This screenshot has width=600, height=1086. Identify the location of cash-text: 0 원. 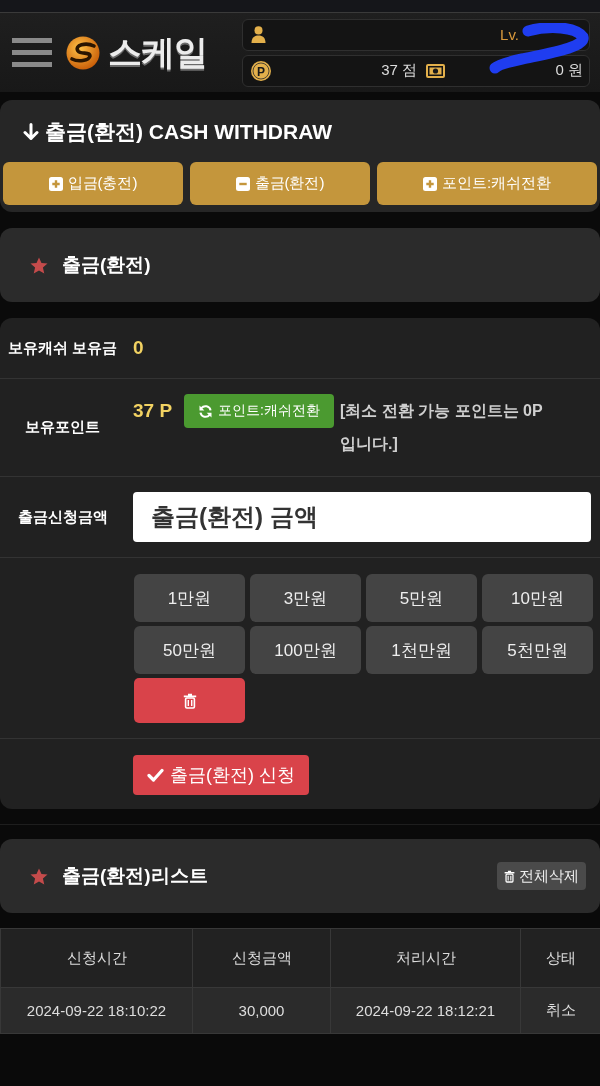
(569, 70).